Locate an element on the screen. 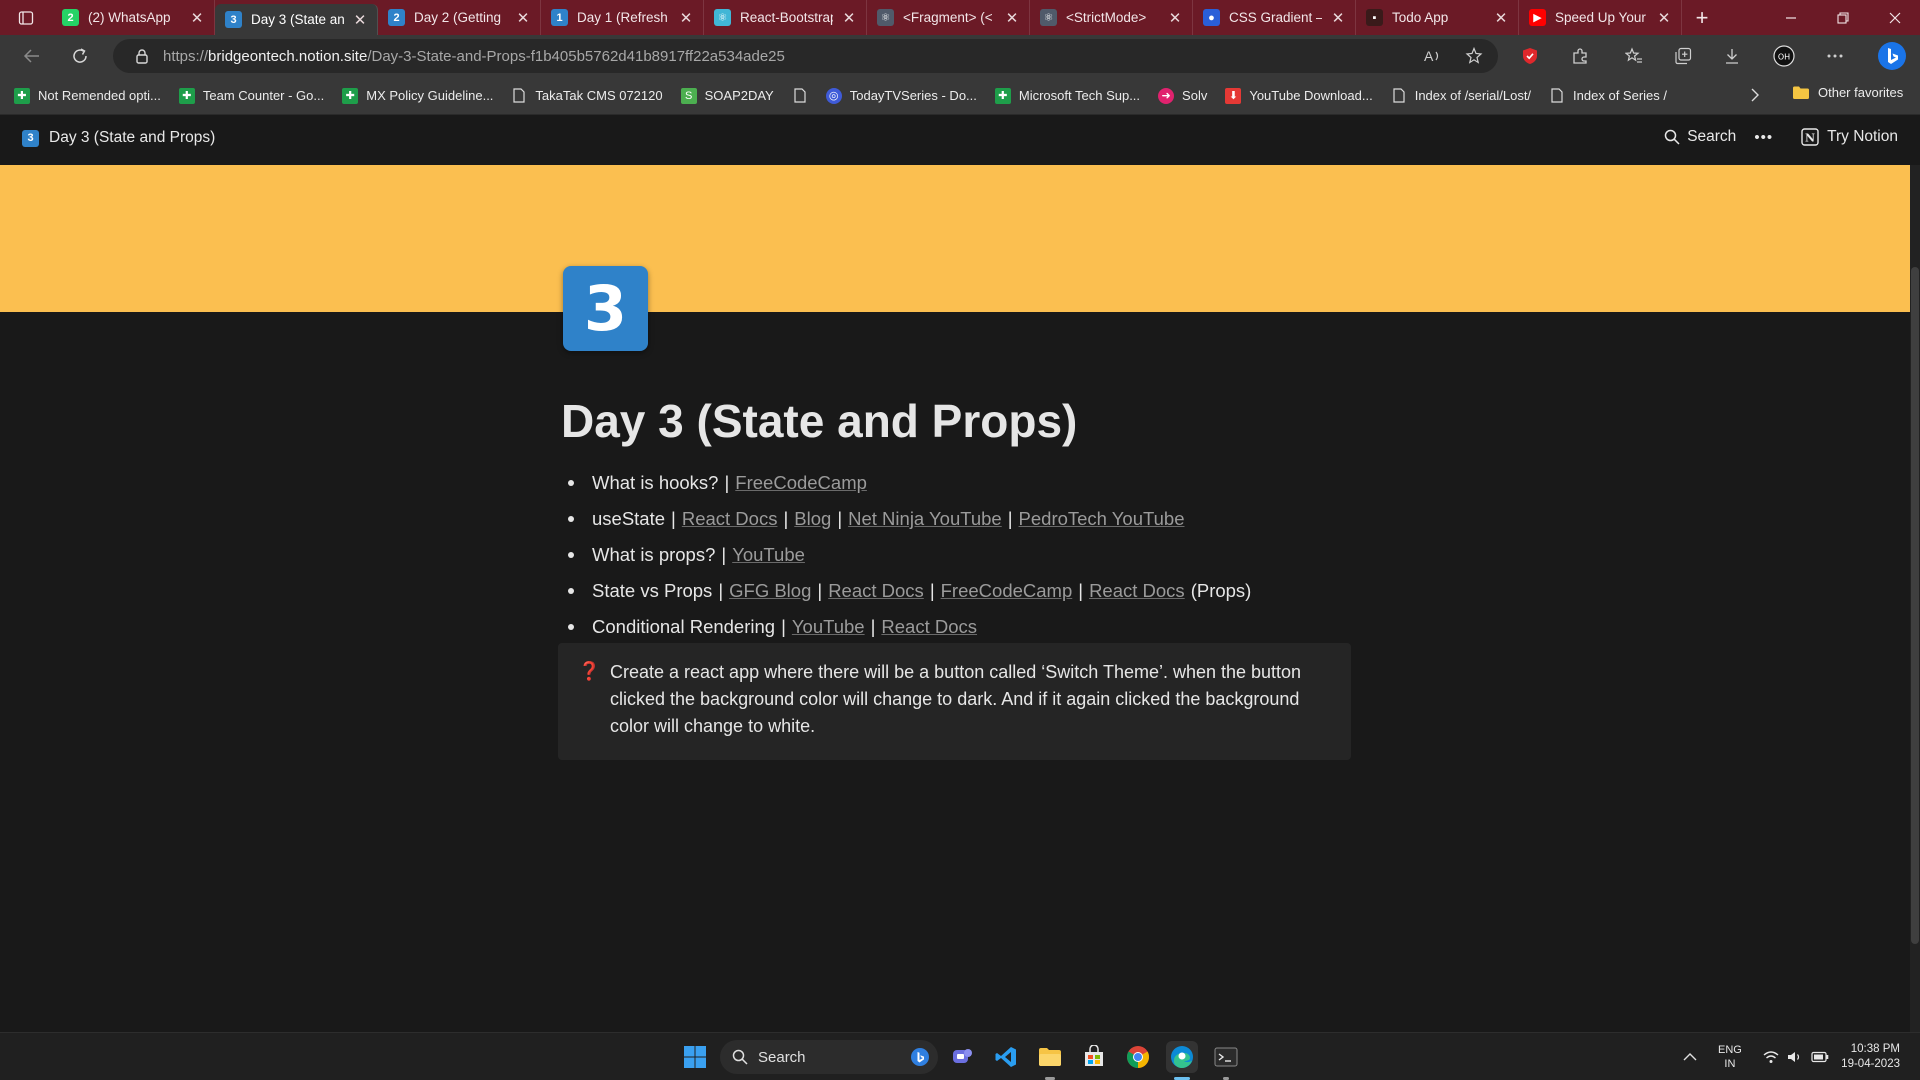  terminal-app is located at coordinates (1226, 1060).